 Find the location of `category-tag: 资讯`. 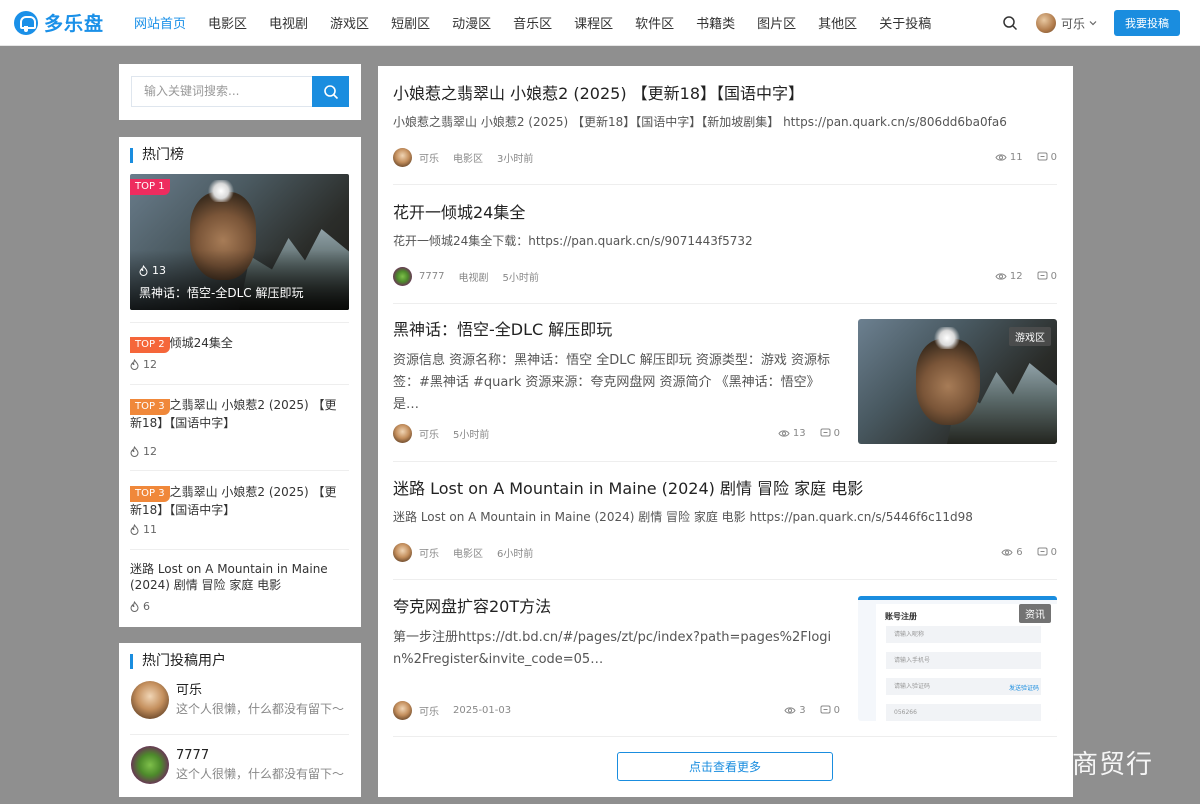

category-tag: 资讯 is located at coordinates (1035, 613).